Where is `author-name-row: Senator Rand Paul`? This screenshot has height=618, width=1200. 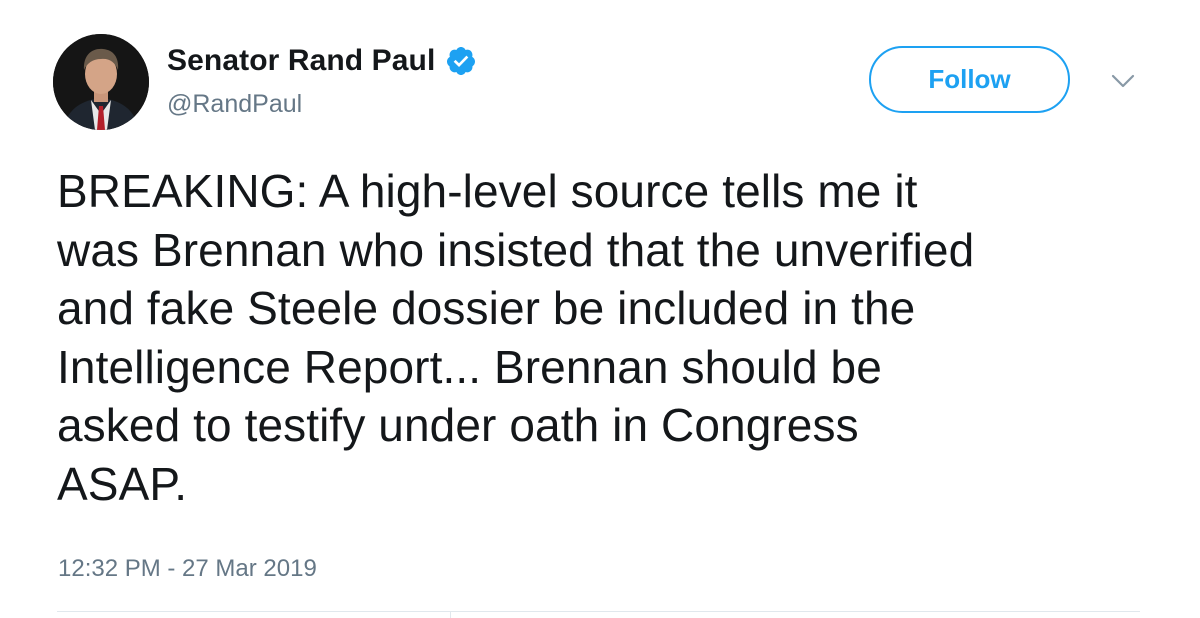 author-name-row: Senator Rand Paul is located at coordinates (322, 61).